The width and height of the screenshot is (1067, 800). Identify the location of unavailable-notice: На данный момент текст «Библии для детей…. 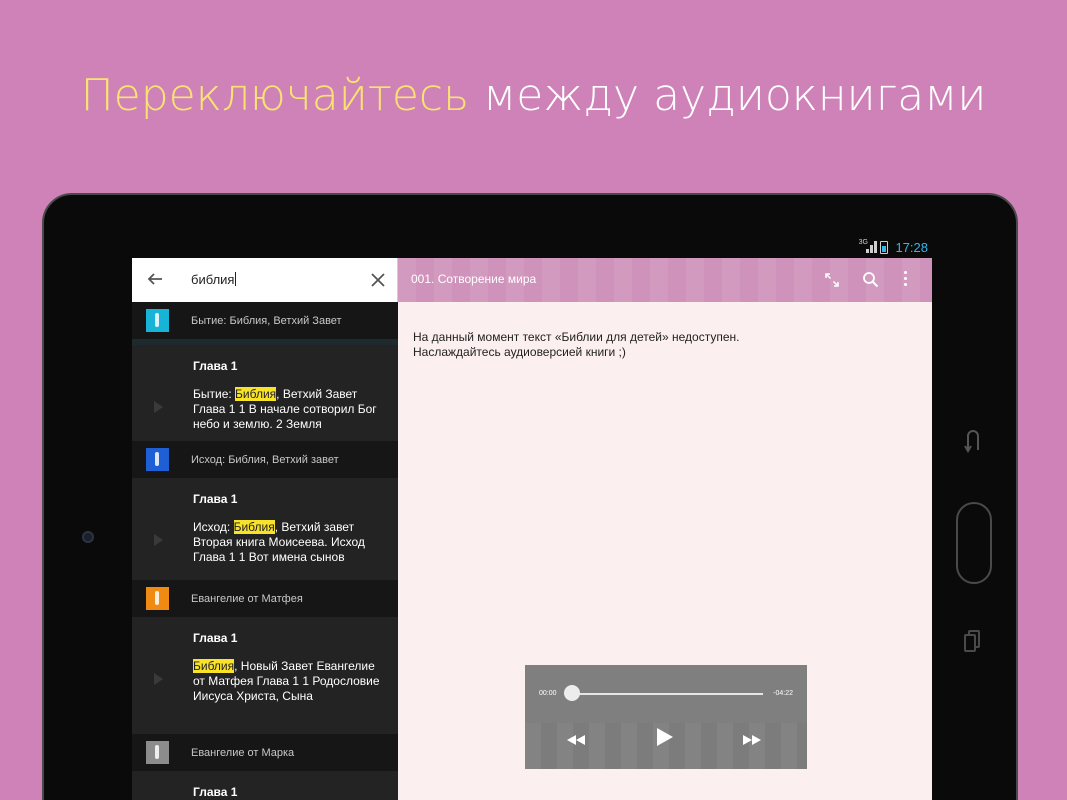
(623, 345).